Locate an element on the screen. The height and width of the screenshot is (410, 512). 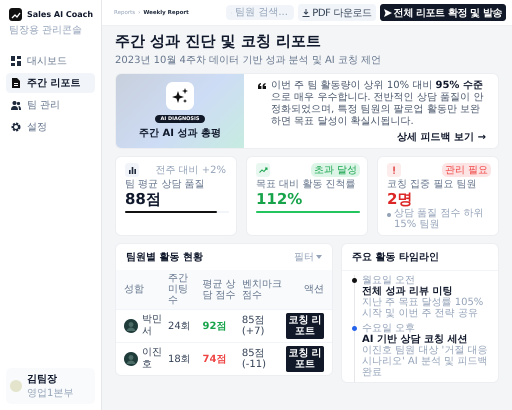
event-time: 수요일 오후 is located at coordinates (389, 328).